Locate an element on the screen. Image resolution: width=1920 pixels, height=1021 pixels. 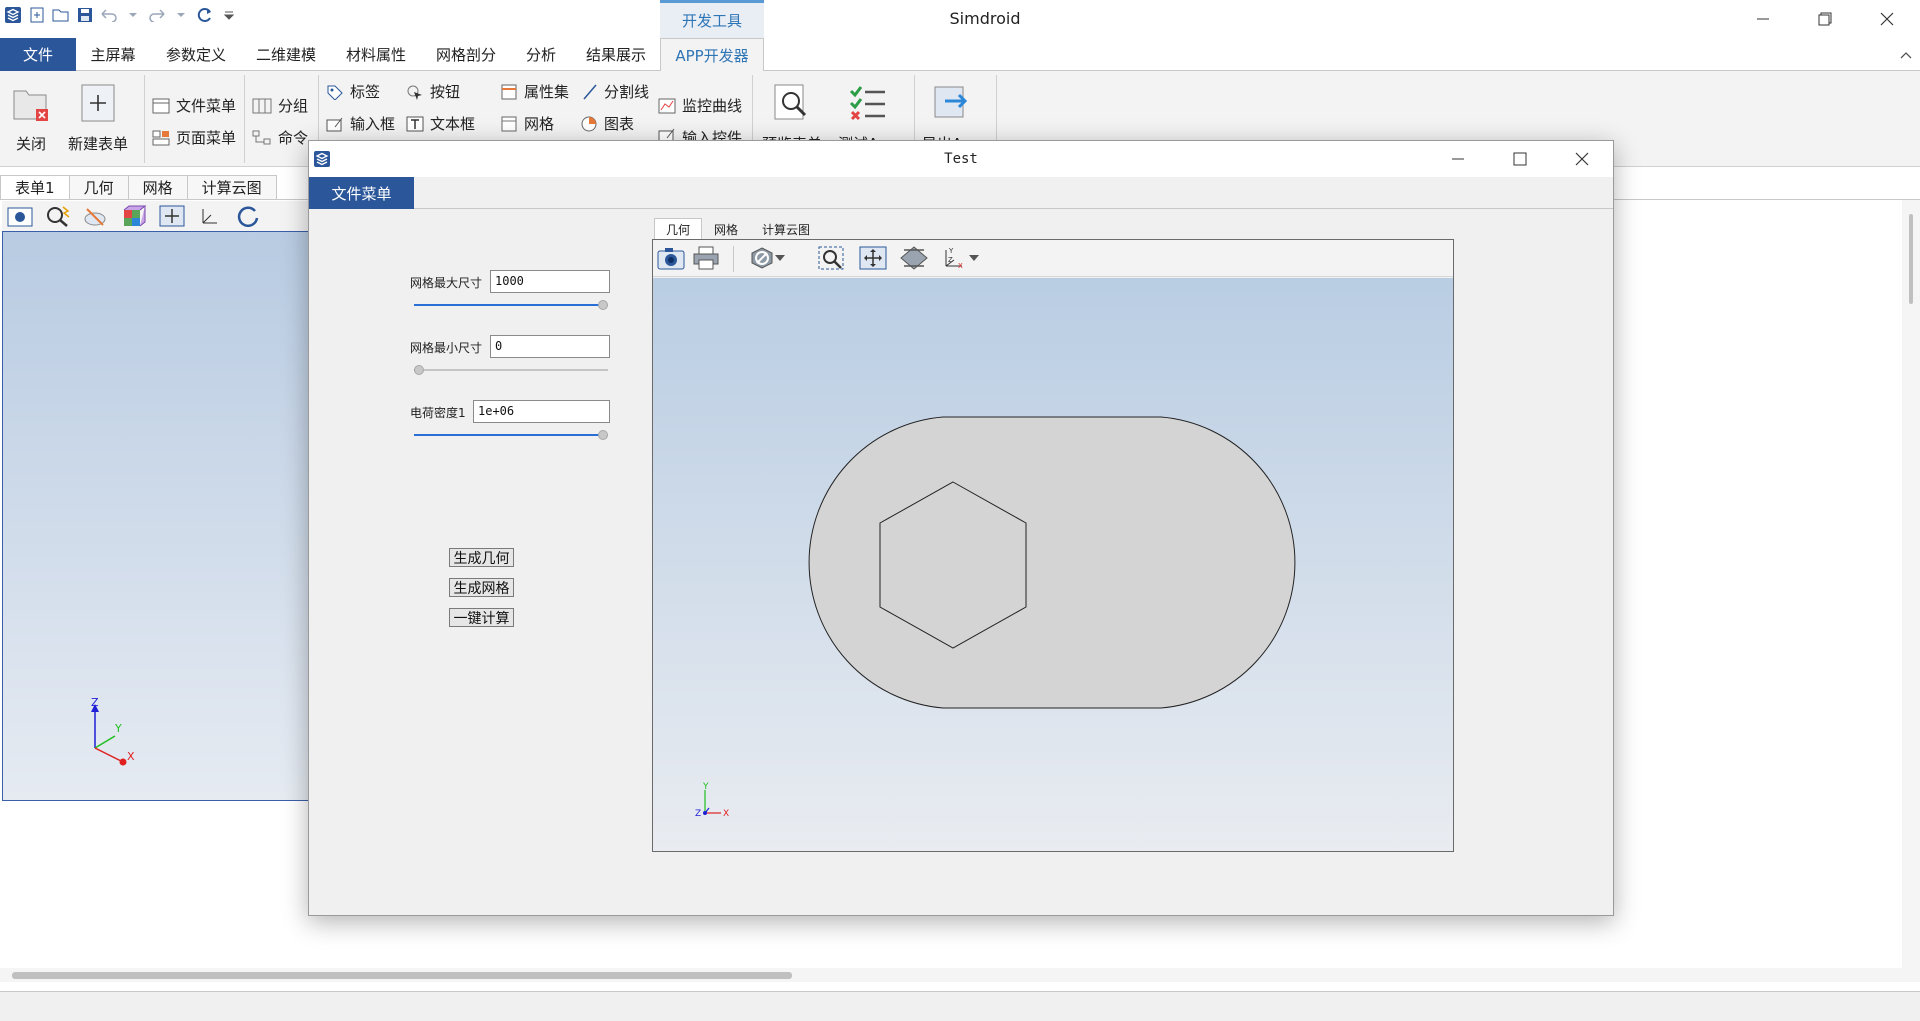
vertical-scroll-thumb is located at coordinates (1911, 259).